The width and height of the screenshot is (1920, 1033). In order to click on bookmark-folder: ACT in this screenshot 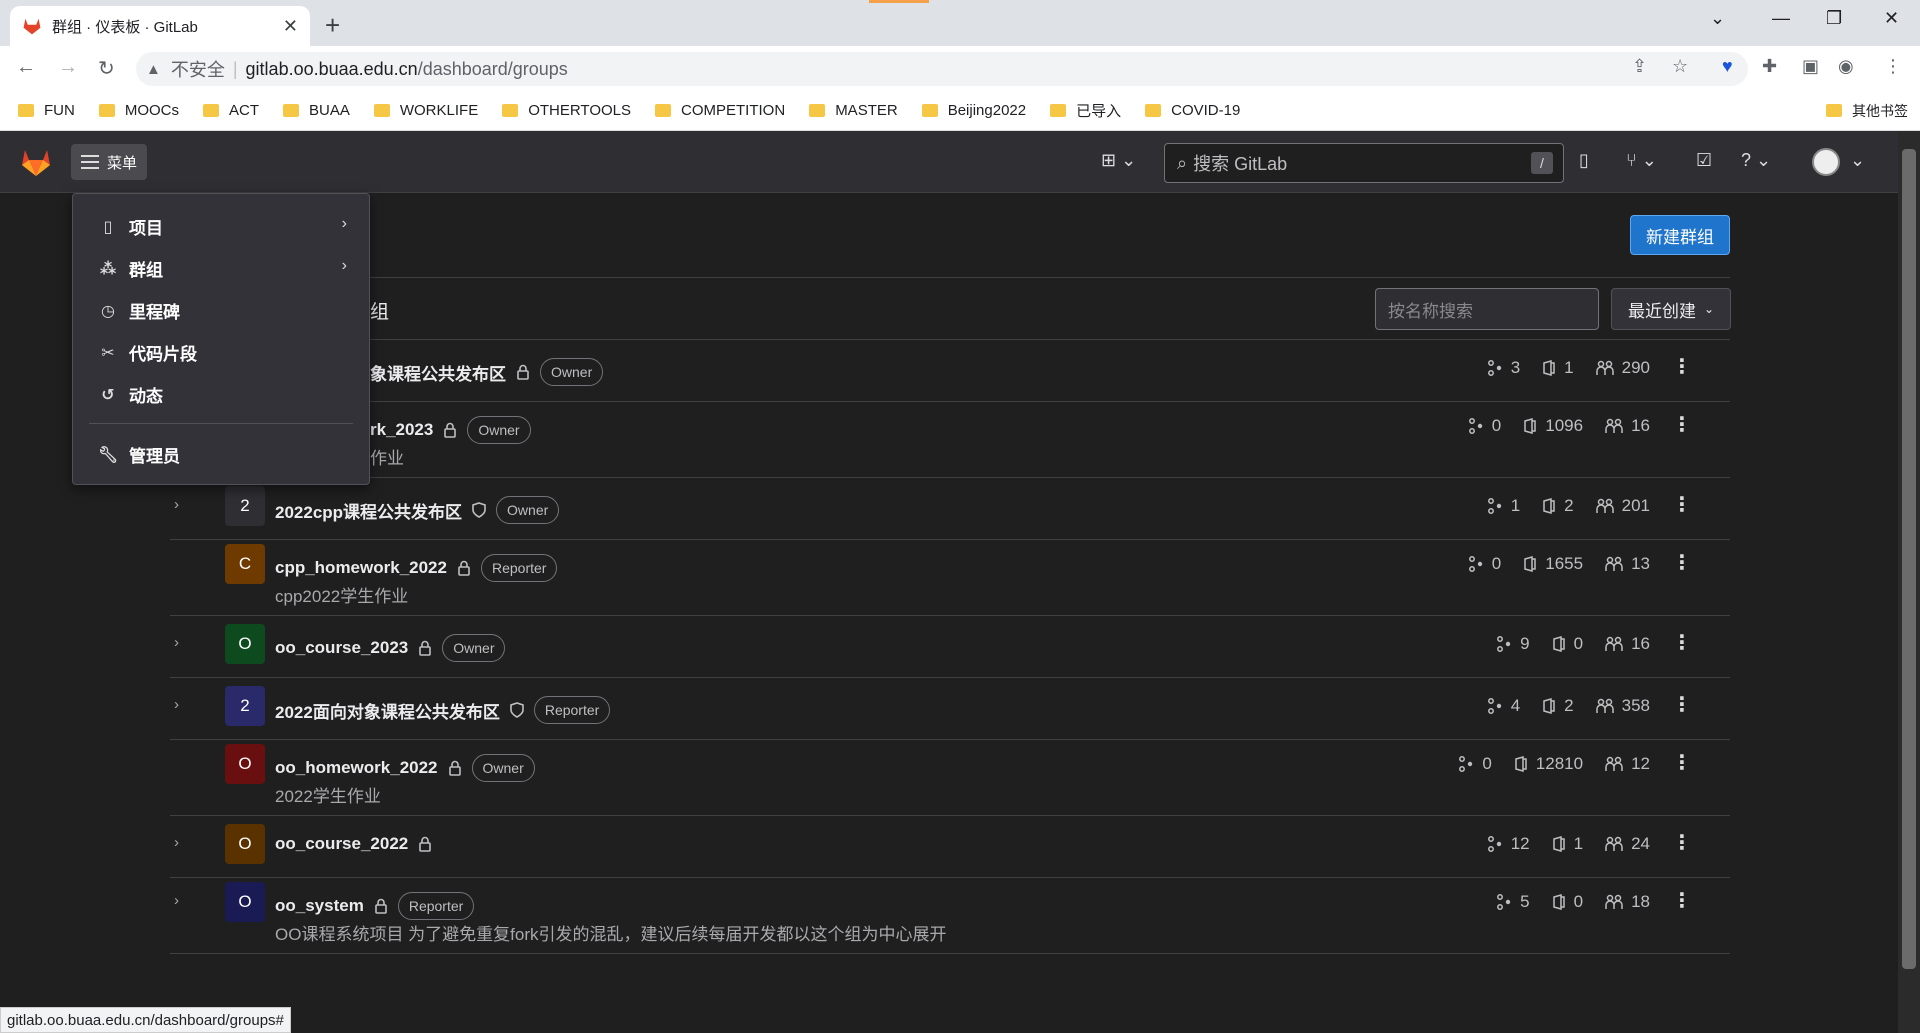, I will do `click(231, 110)`.